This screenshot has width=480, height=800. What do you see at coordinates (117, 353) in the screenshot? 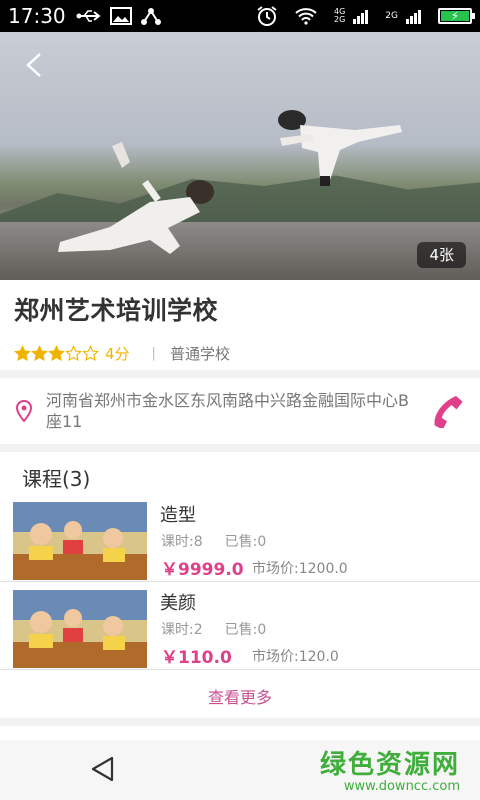
I see `rating-score: 4分` at bounding box center [117, 353].